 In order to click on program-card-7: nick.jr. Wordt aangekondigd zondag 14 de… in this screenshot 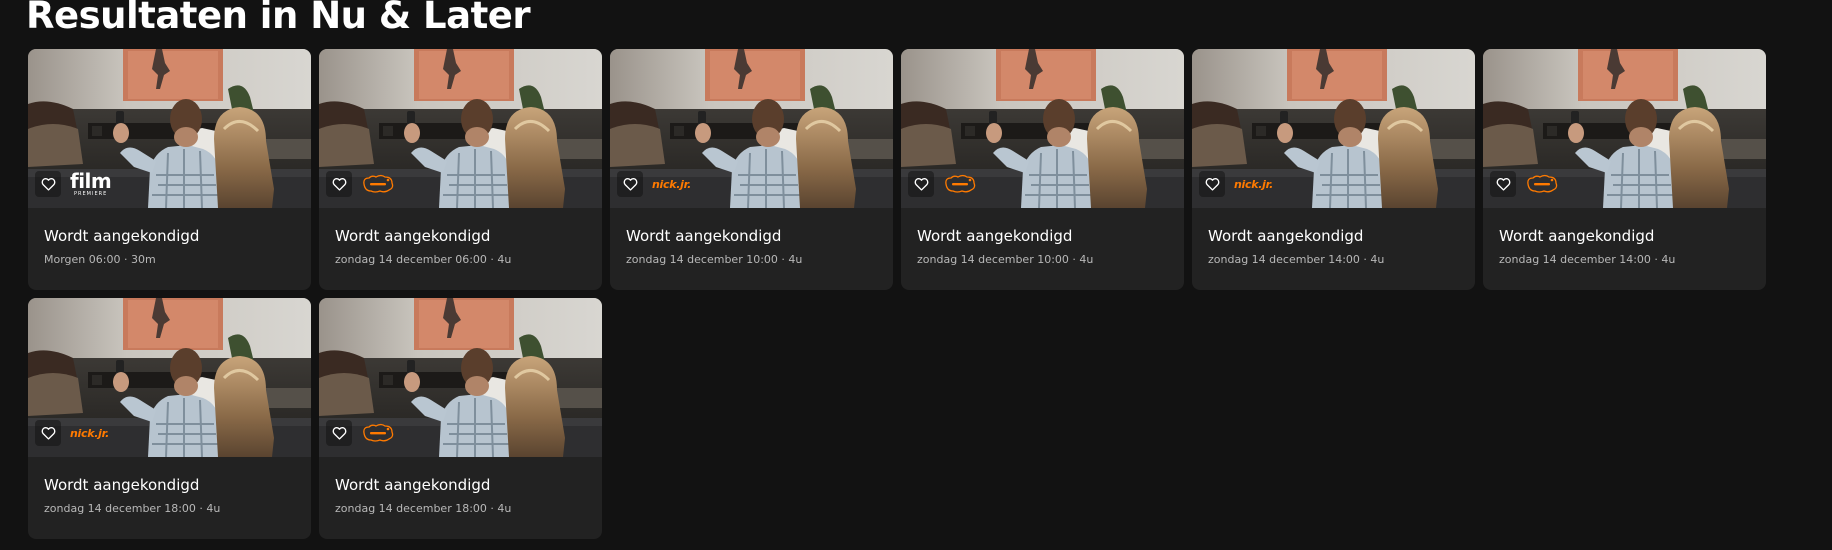, I will do `click(169, 418)`.